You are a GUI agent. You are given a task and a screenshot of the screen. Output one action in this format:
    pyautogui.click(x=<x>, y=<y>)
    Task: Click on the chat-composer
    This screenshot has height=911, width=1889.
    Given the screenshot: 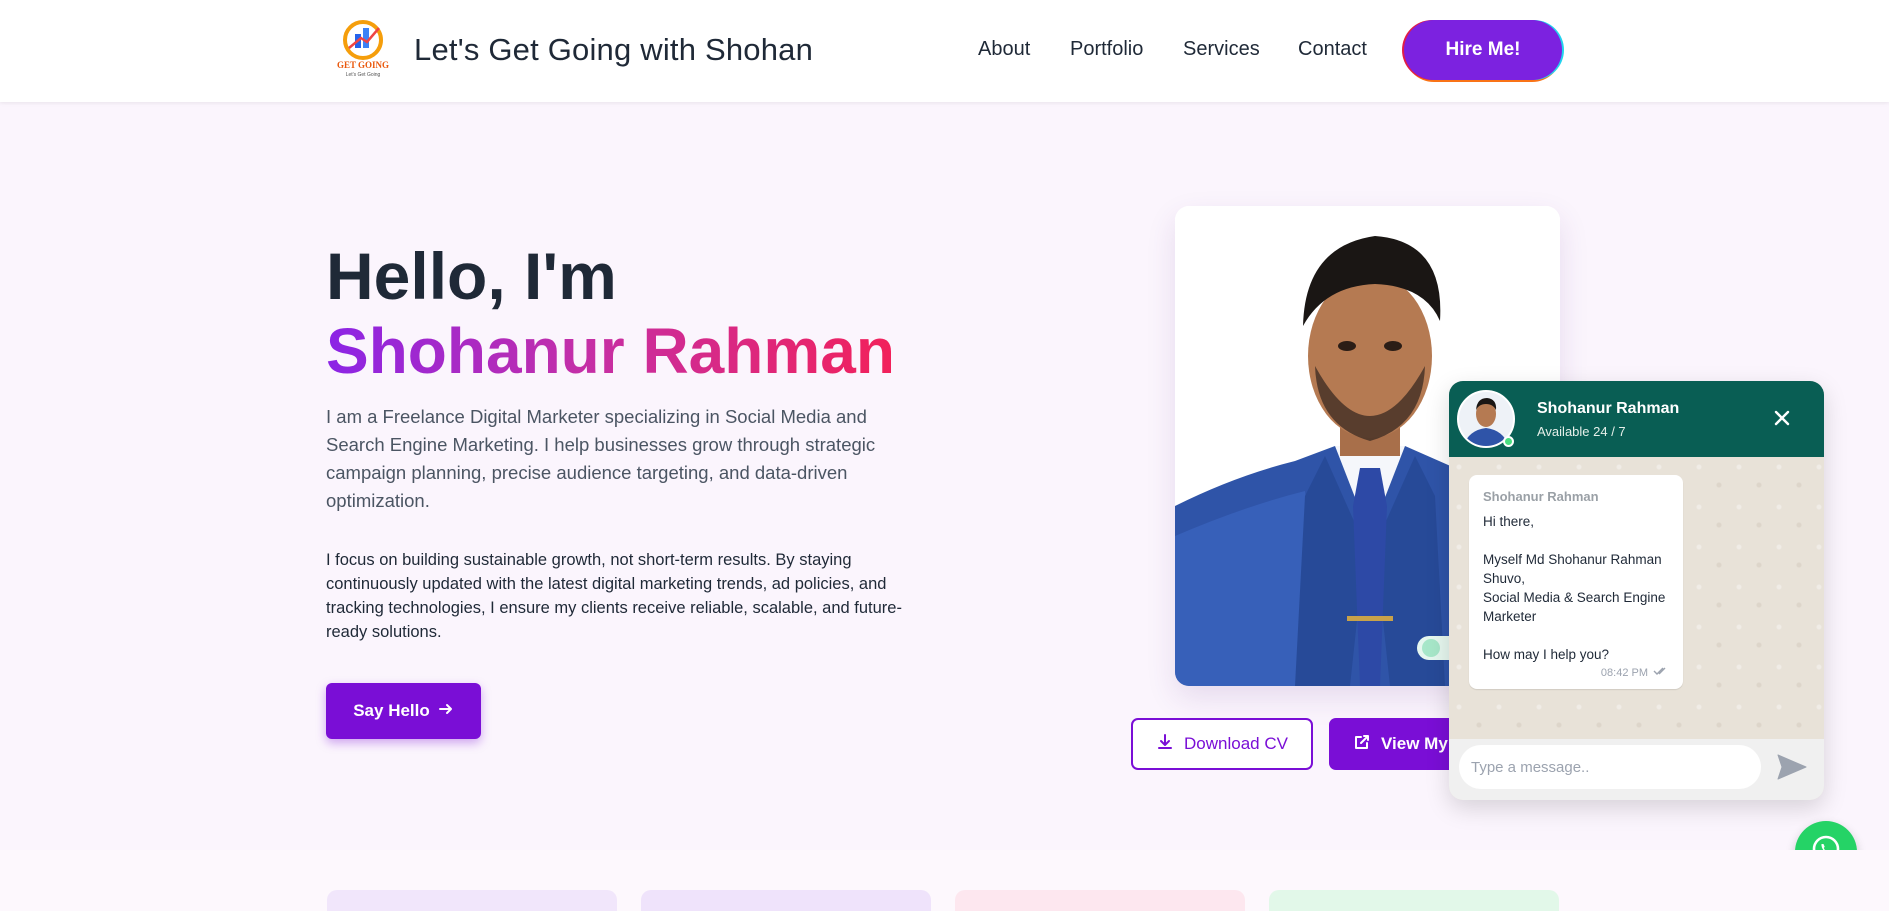 What is the action you would take?
    pyautogui.click(x=1636, y=769)
    